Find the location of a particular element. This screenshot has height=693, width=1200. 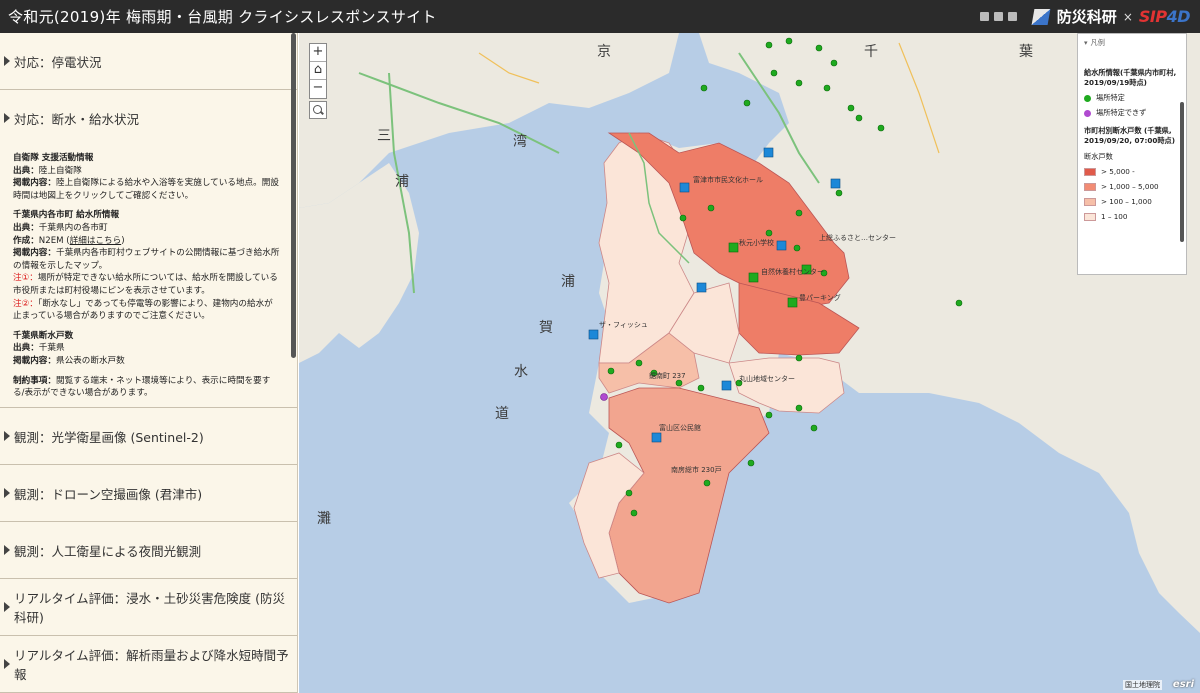

accordion-label: リアルタイム評価：浸水・土砂災害危険度 (防災科研) is located at coordinates (149, 608).